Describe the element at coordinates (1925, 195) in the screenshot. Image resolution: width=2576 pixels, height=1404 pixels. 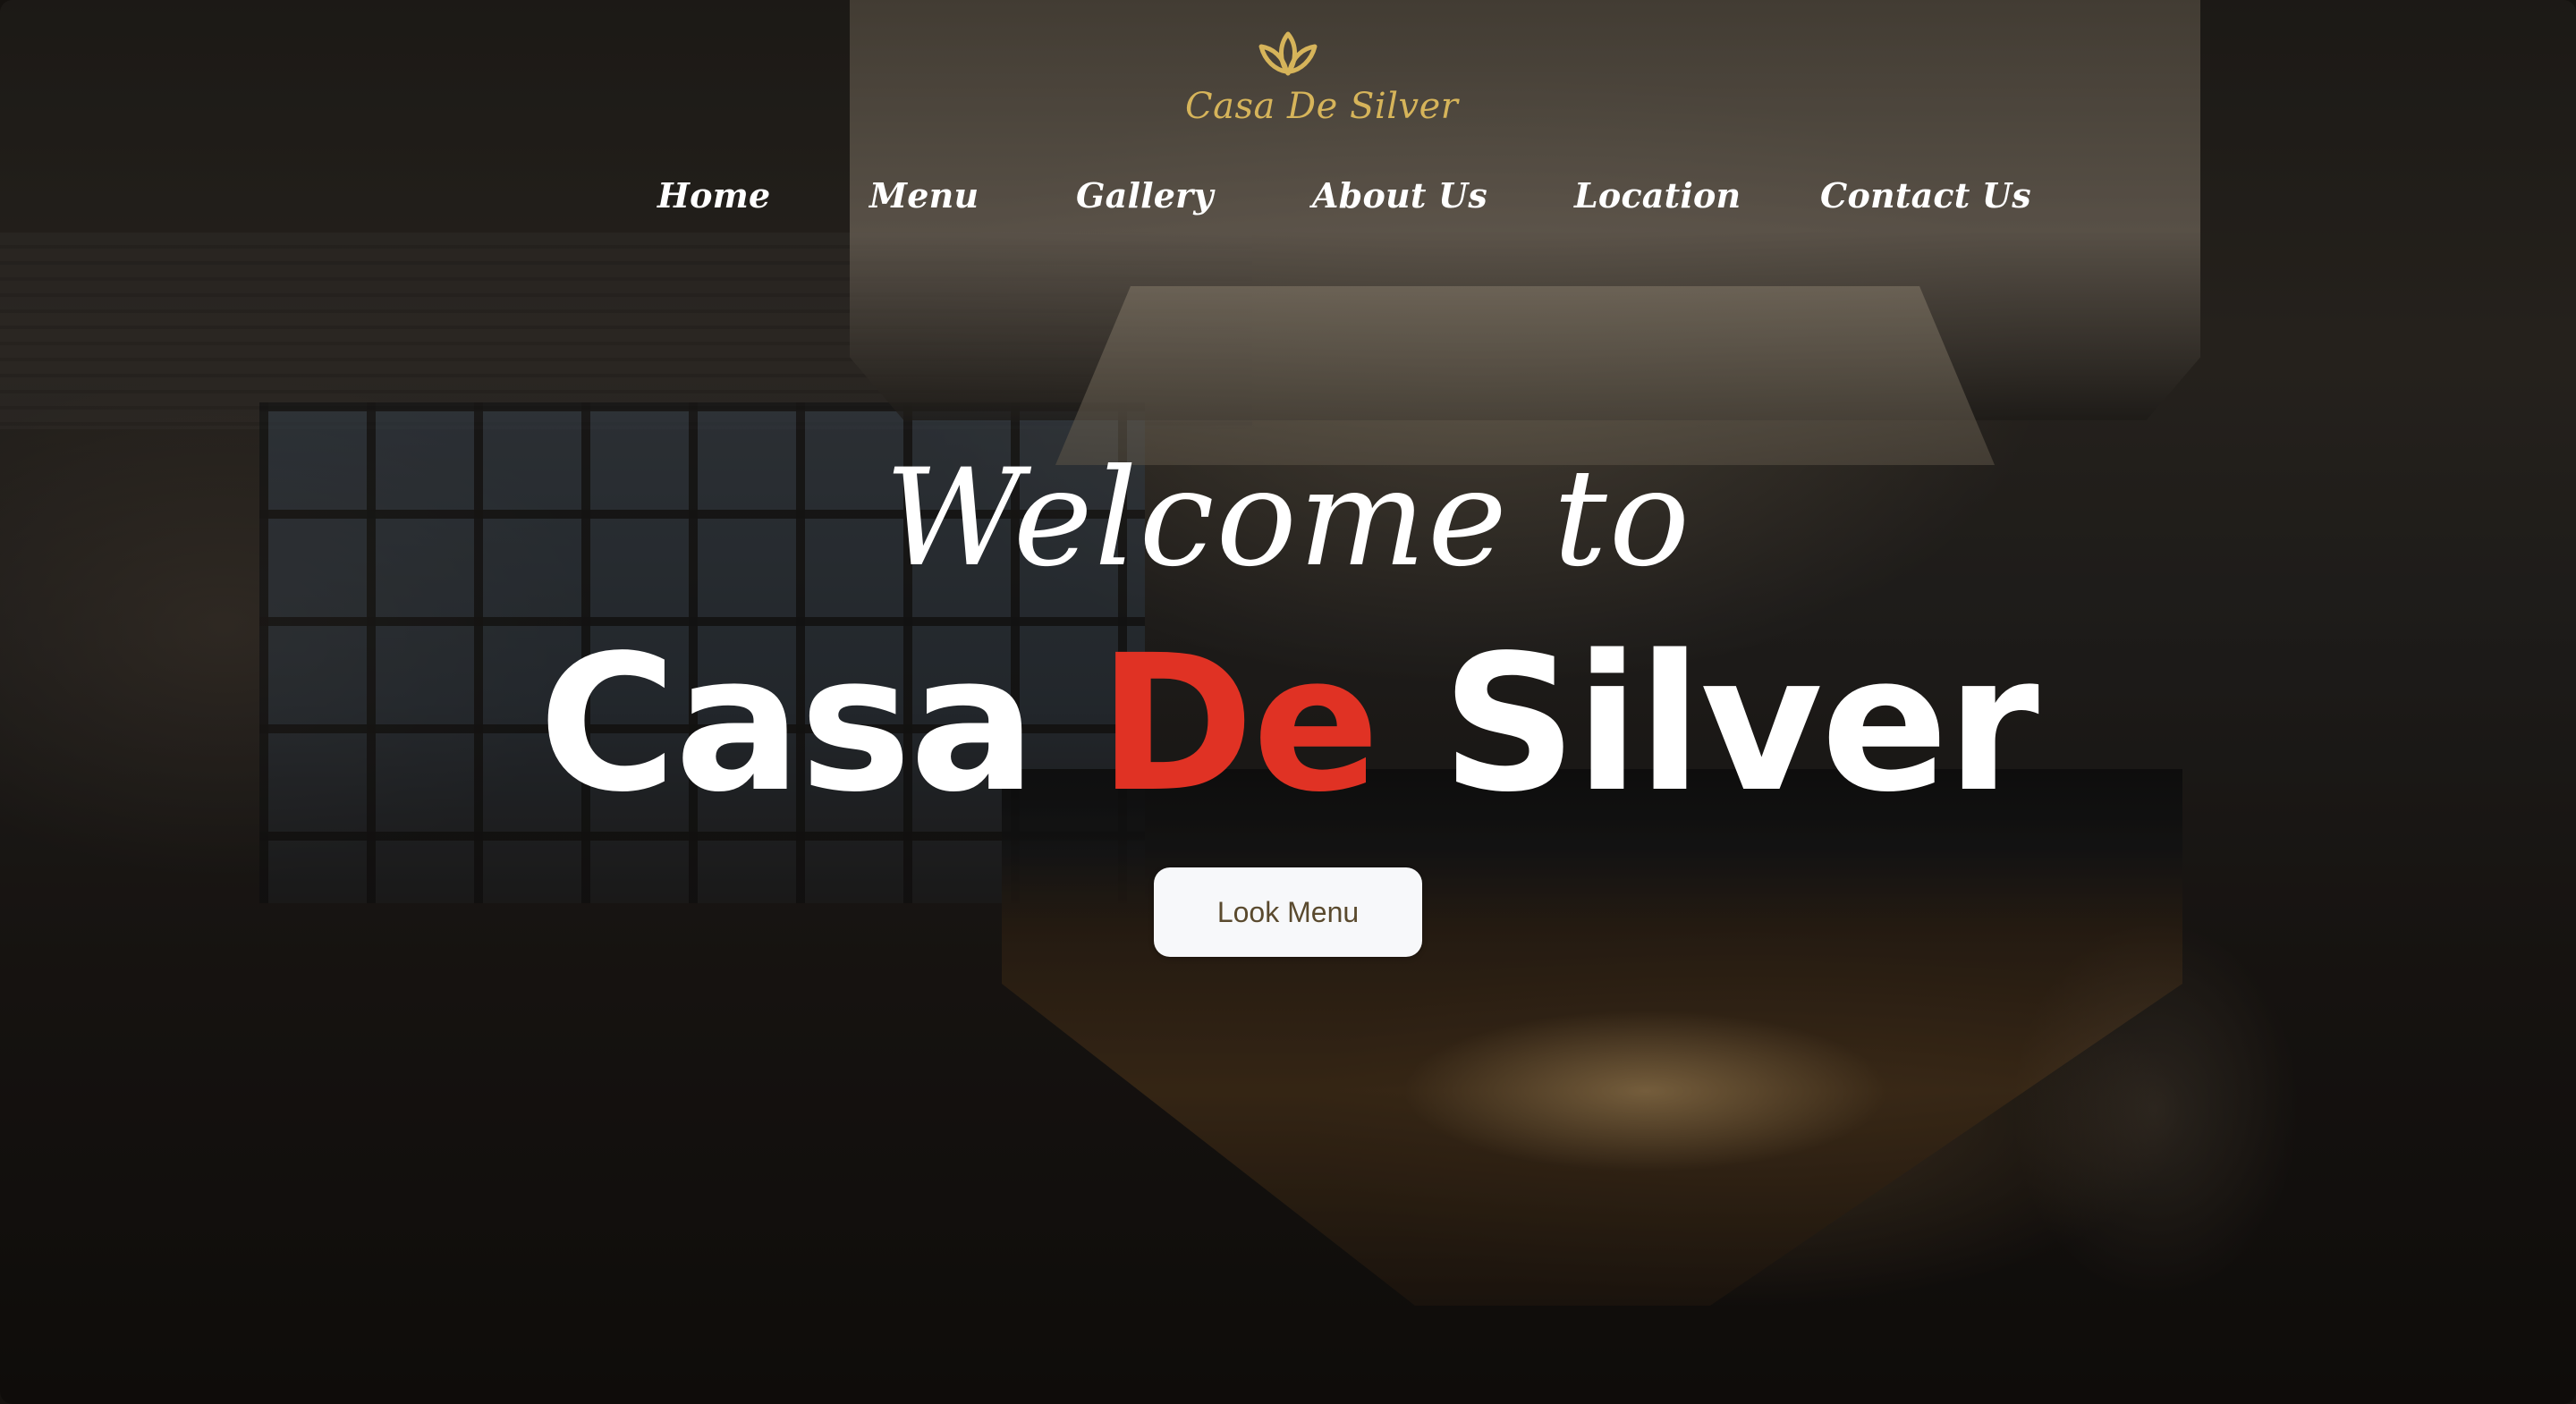
I see `nav-contact-us: Contact Us` at that location.